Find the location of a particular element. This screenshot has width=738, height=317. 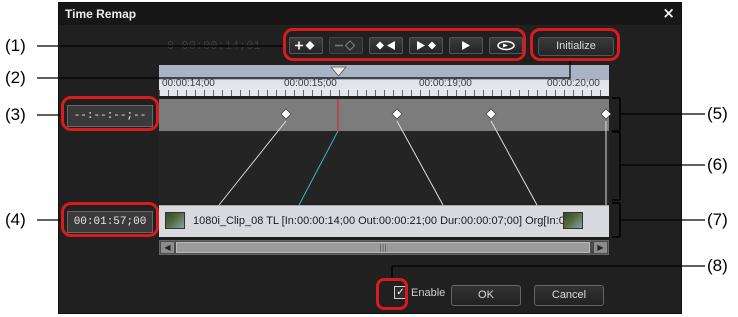

callout-2: (2) is located at coordinates (15, 77).